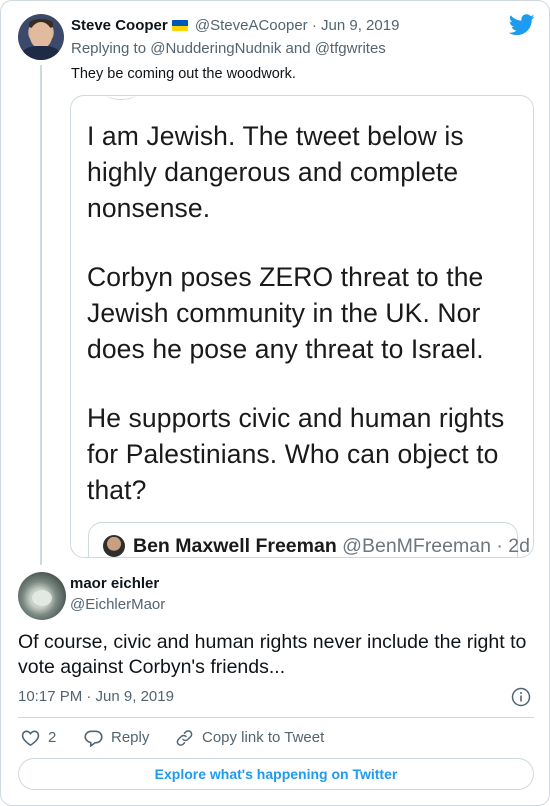  I want to click on author-name: Steve Cooper, so click(119, 25).